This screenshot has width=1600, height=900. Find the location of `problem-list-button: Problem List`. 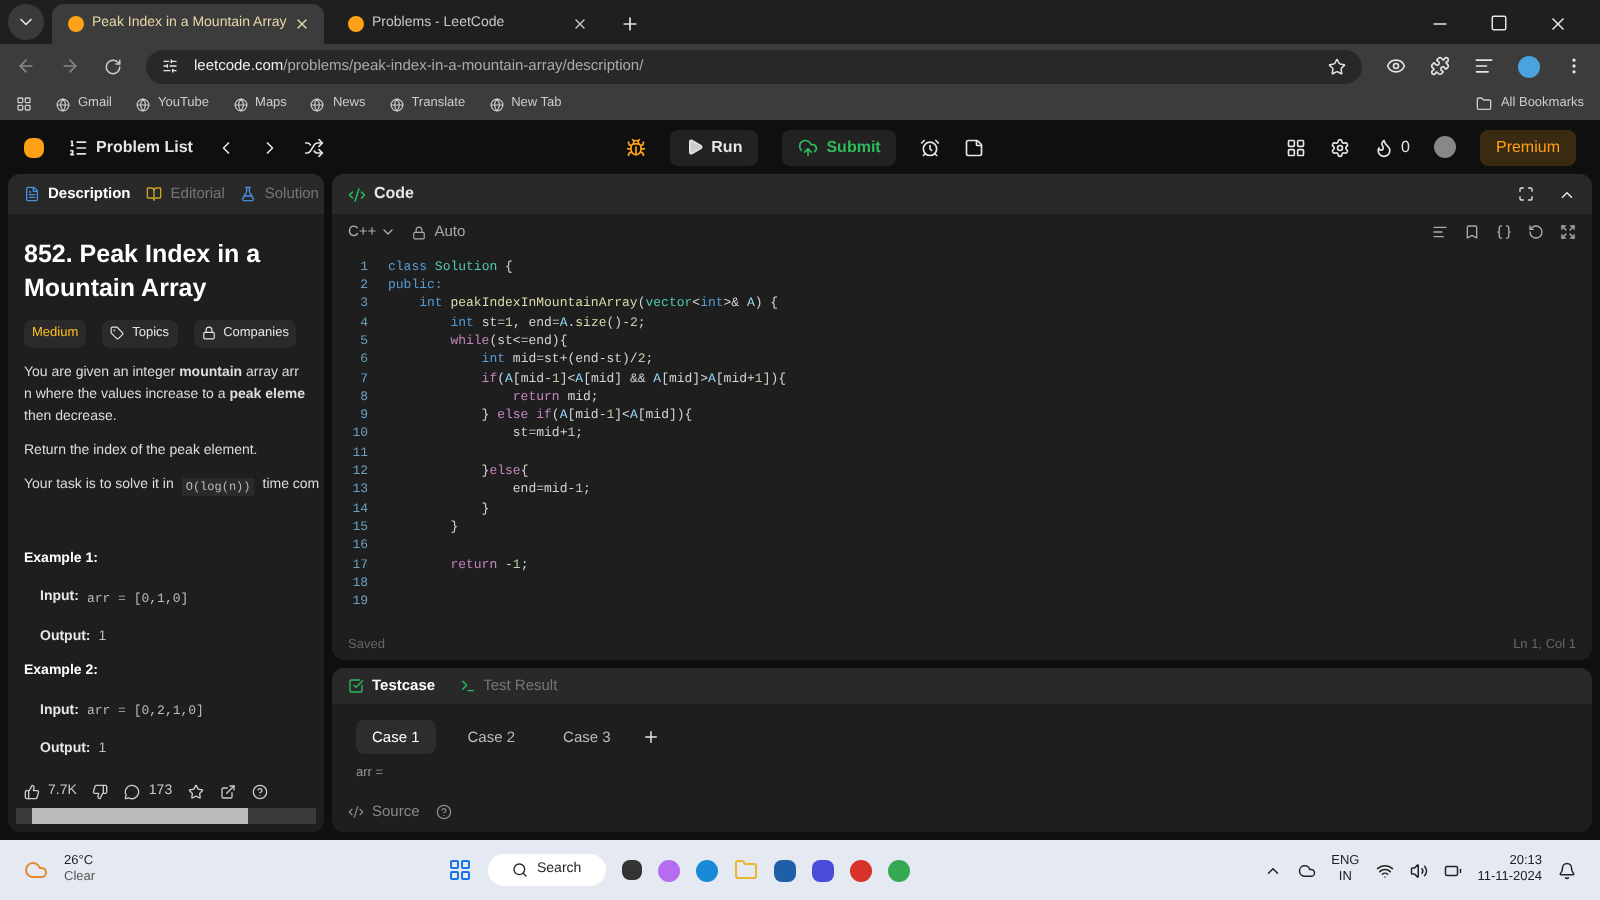

problem-list-button: Problem List is located at coordinates (130, 147).